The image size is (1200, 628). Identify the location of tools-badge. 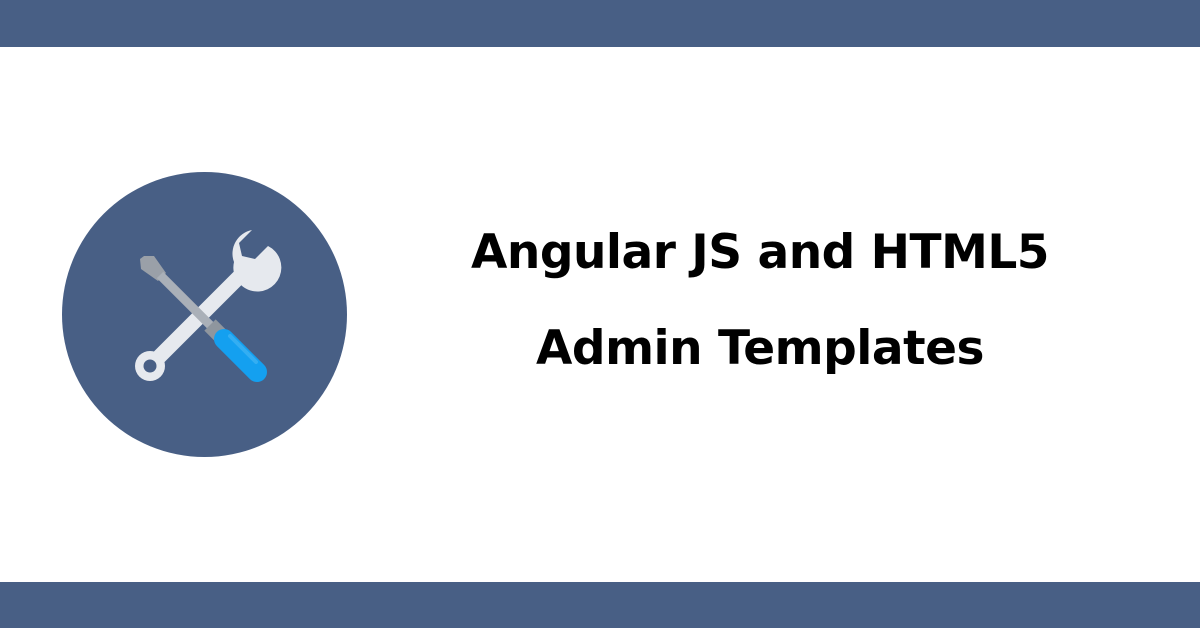
(204, 314).